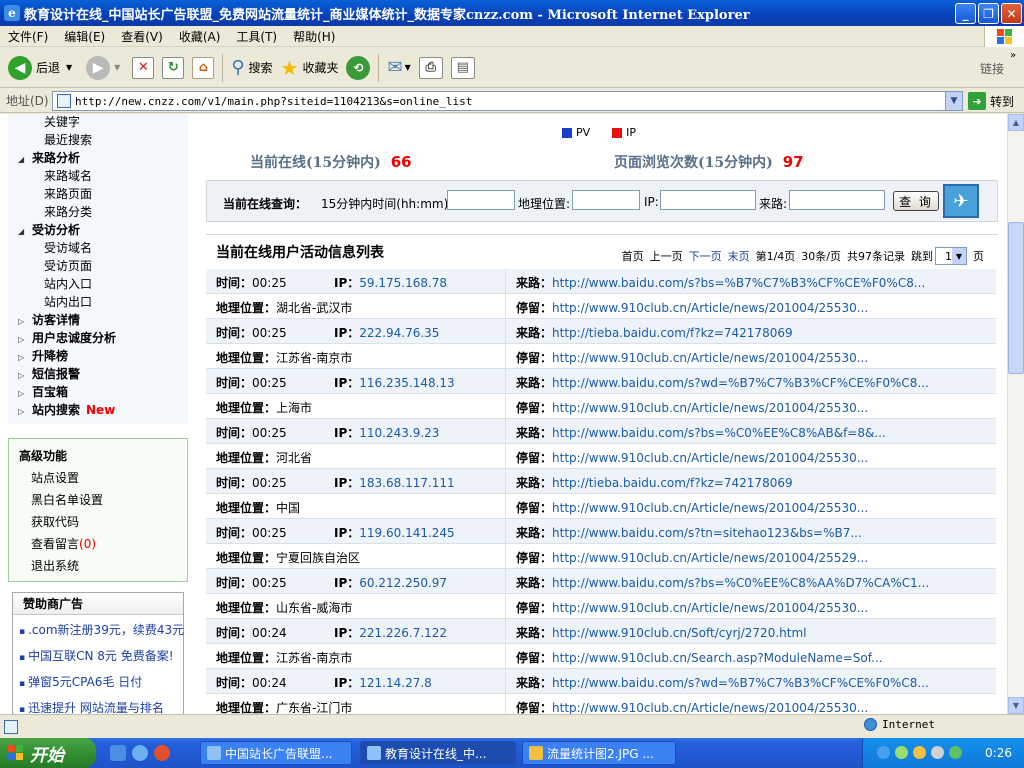  What do you see at coordinates (49, 157) in the screenshot?
I see `sidebar-group: ◢ 来路分析` at bounding box center [49, 157].